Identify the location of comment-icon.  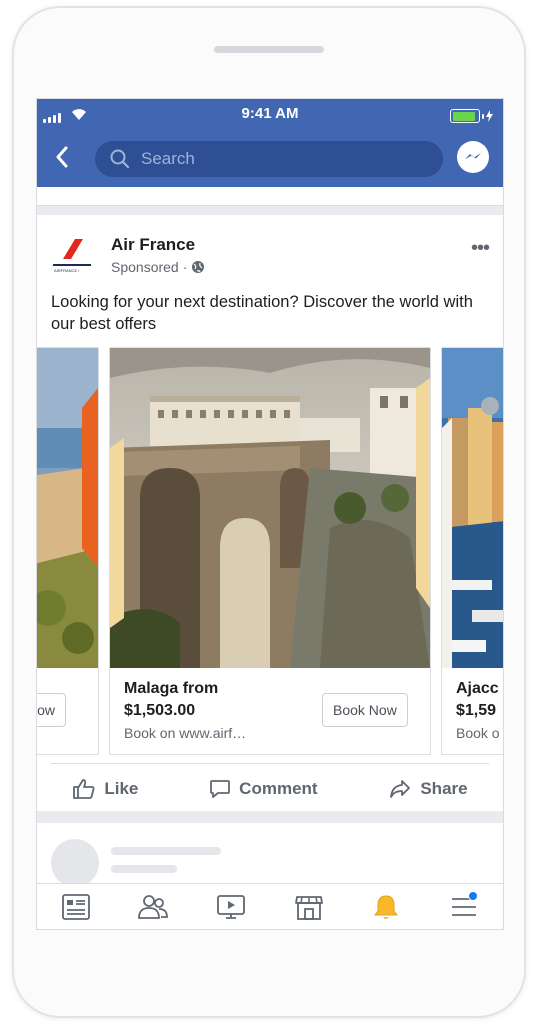
(220, 789).